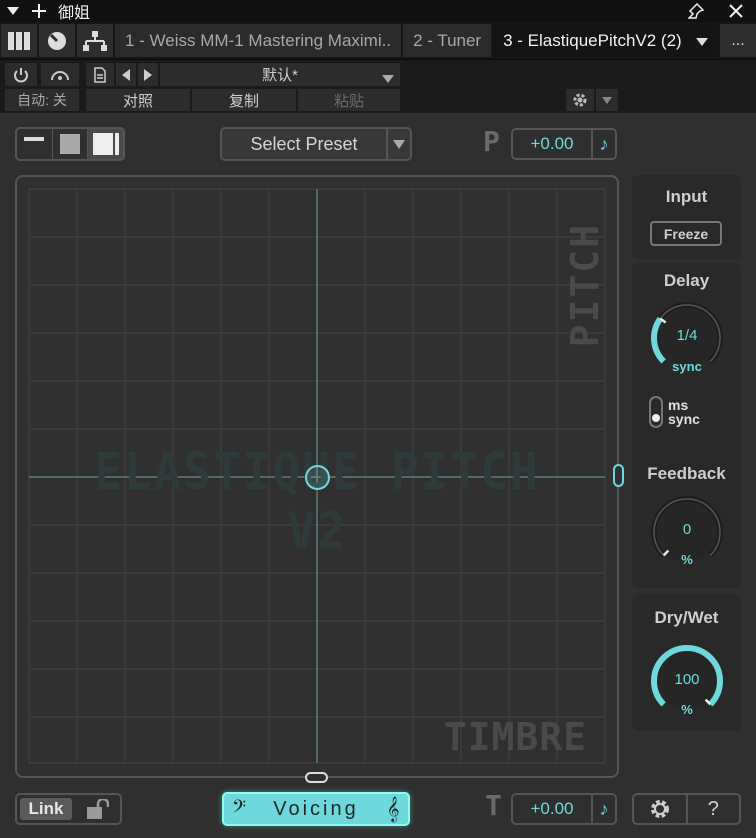 The width and height of the screenshot is (756, 838). What do you see at coordinates (687, 559) in the screenshot?
I see `feedback-unit: %` at bounding box center [687, 559].